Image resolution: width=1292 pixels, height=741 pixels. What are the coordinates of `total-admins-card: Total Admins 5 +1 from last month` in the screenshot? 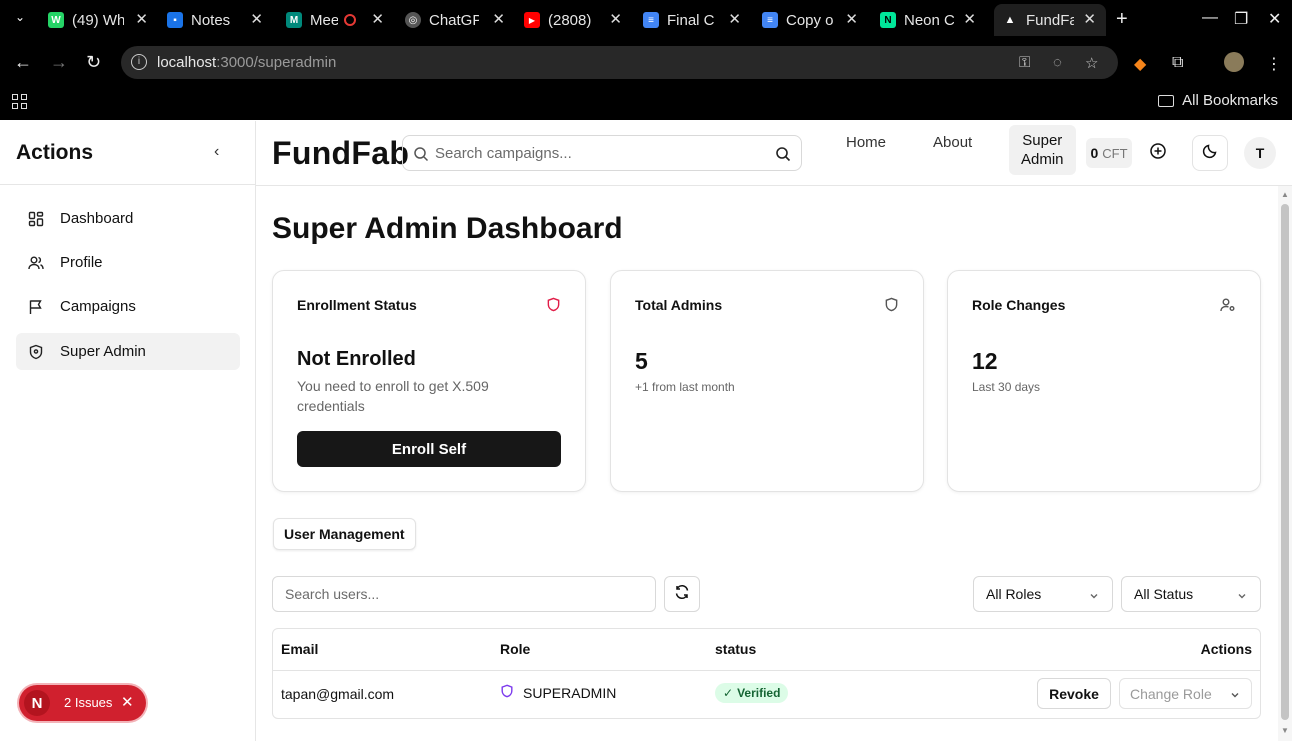 It's located at (767, 381).